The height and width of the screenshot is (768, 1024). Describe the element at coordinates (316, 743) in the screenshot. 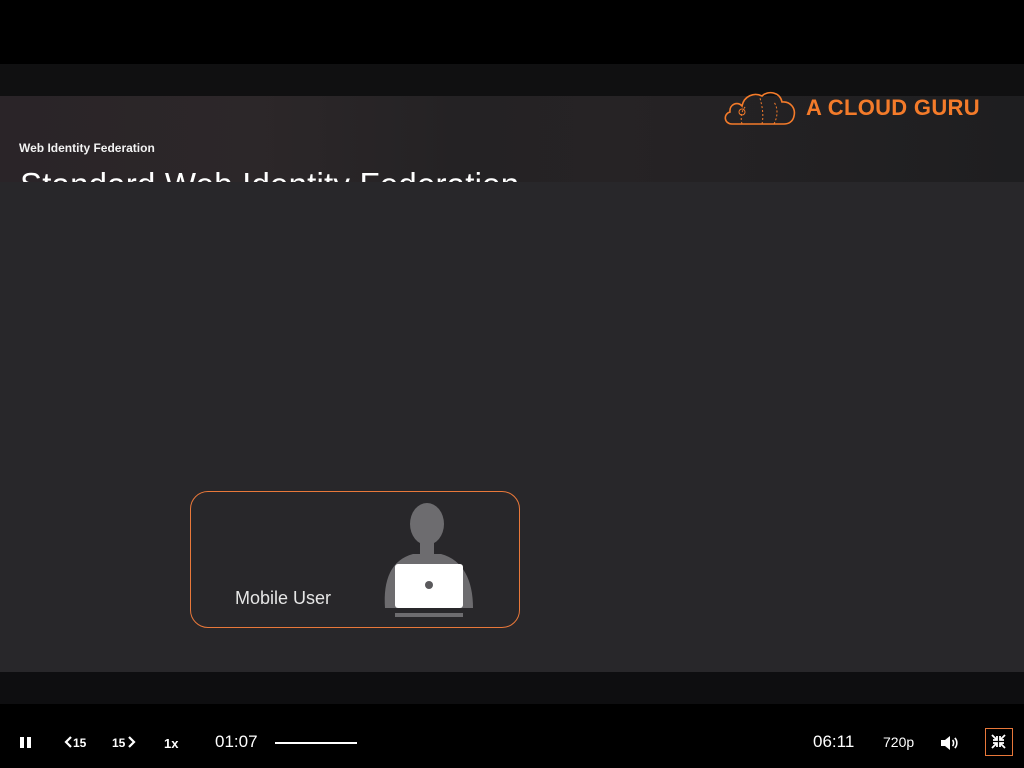

I see `progress-bar` at that location.